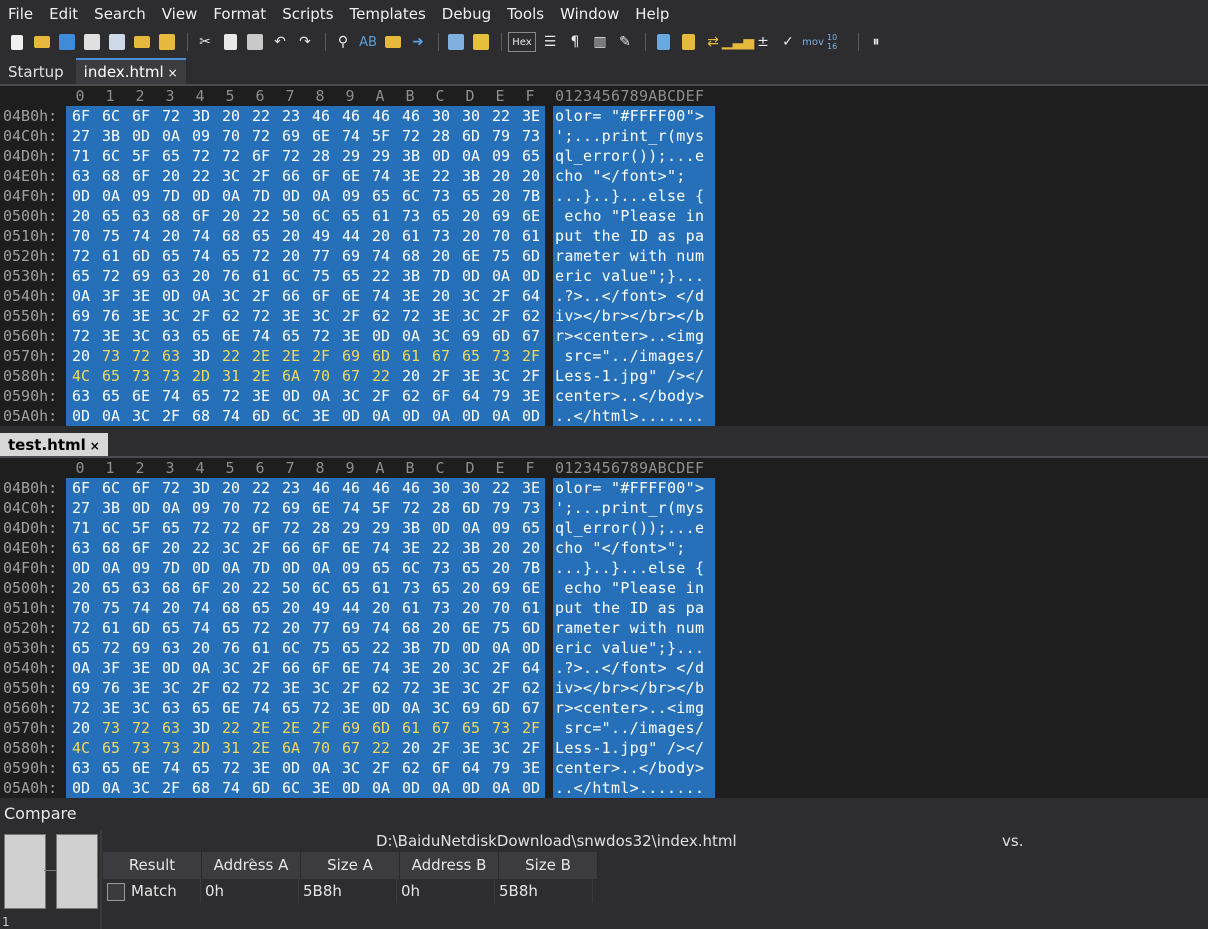 Image resolution: width=1208 pixels, height=929 pixels. What do you see at coordinates (629, 336) in the screenshot?
I see `ascii-text: r><center>..<img` at bounding box center [629, 336].